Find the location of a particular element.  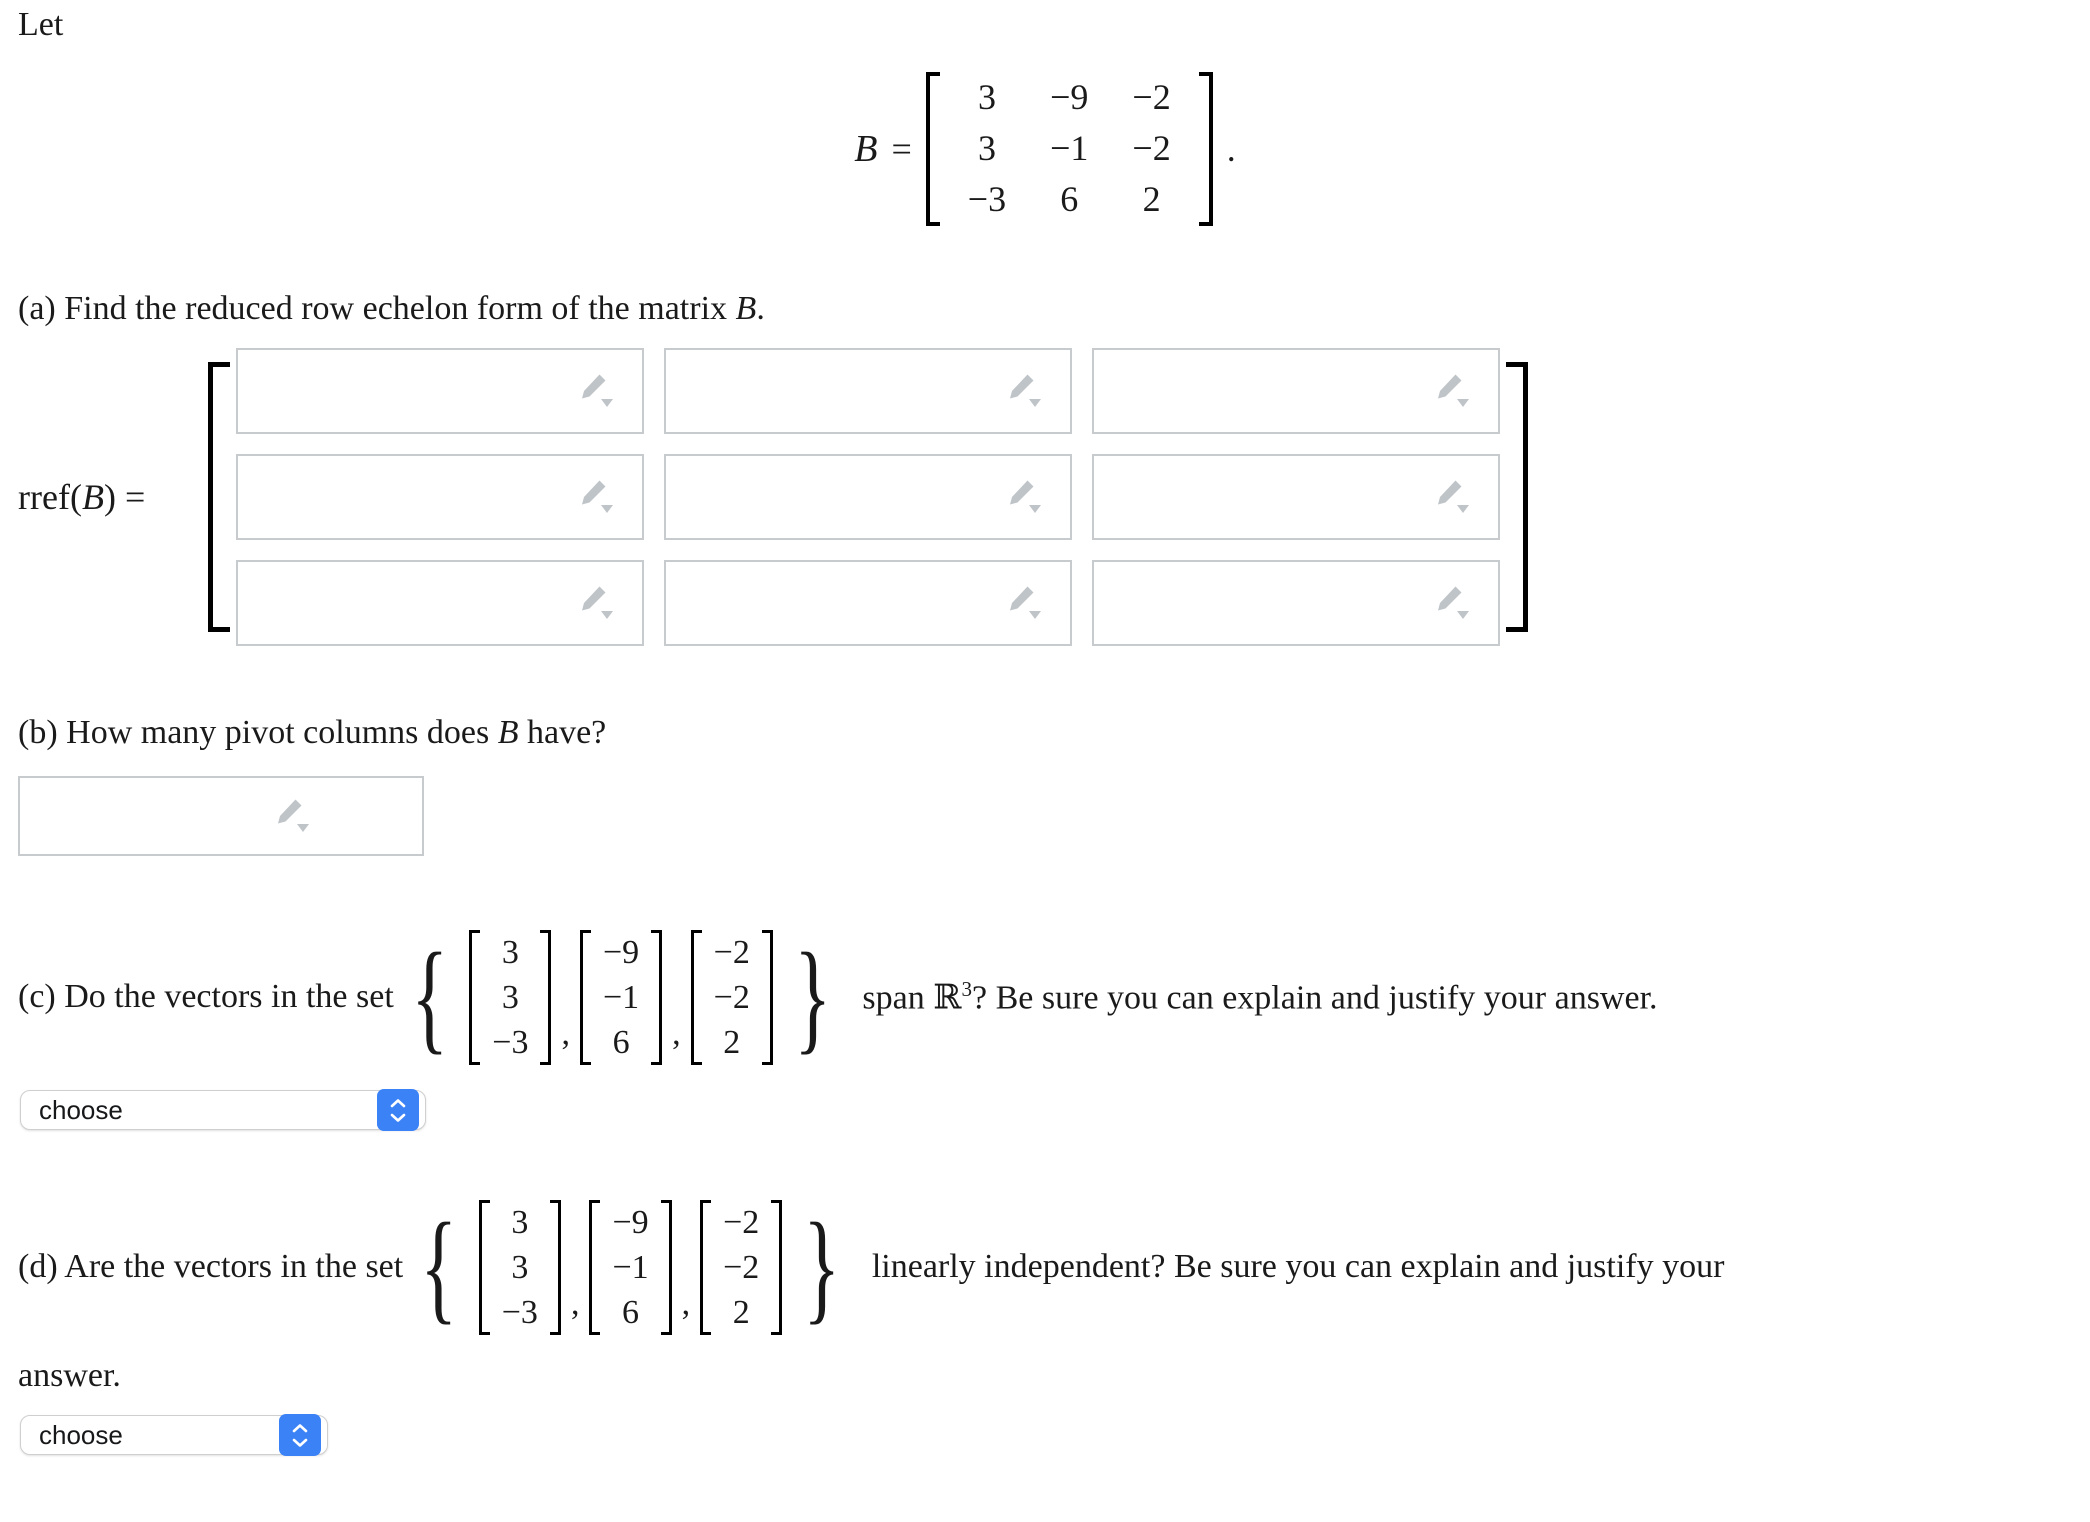

rref-cell-input-r2c2 is located at coordinates (868, 497).